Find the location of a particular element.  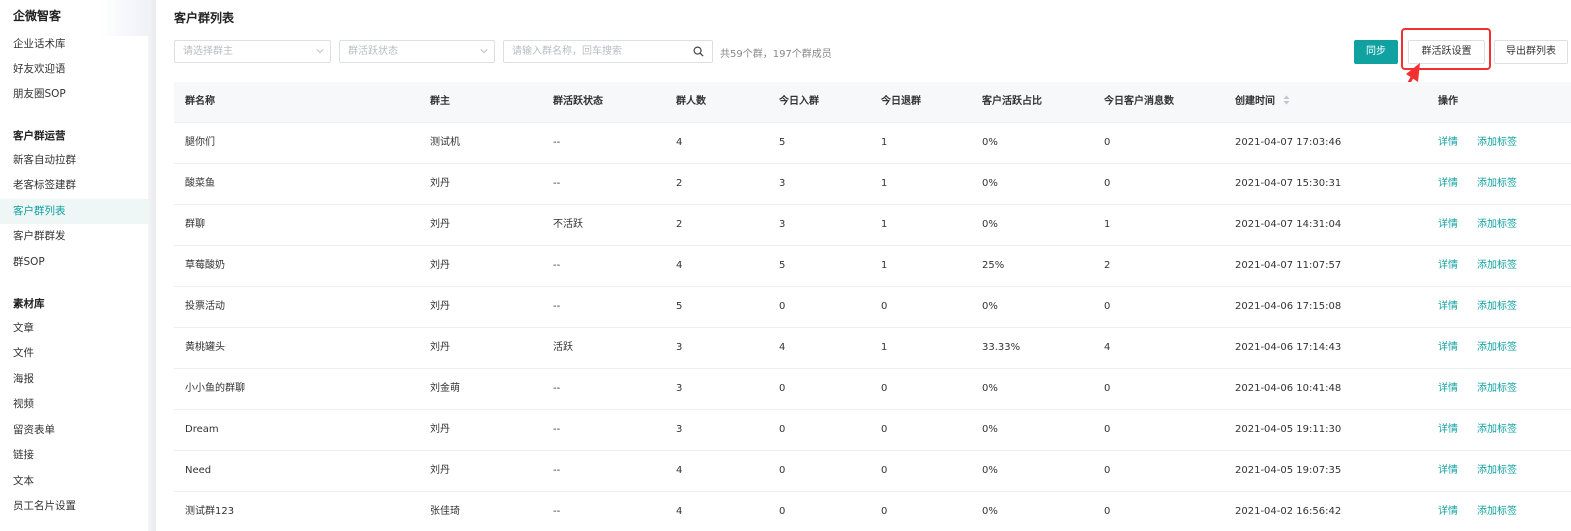

header-created-time: 创建时间 is located at coordinates (1262, 102).